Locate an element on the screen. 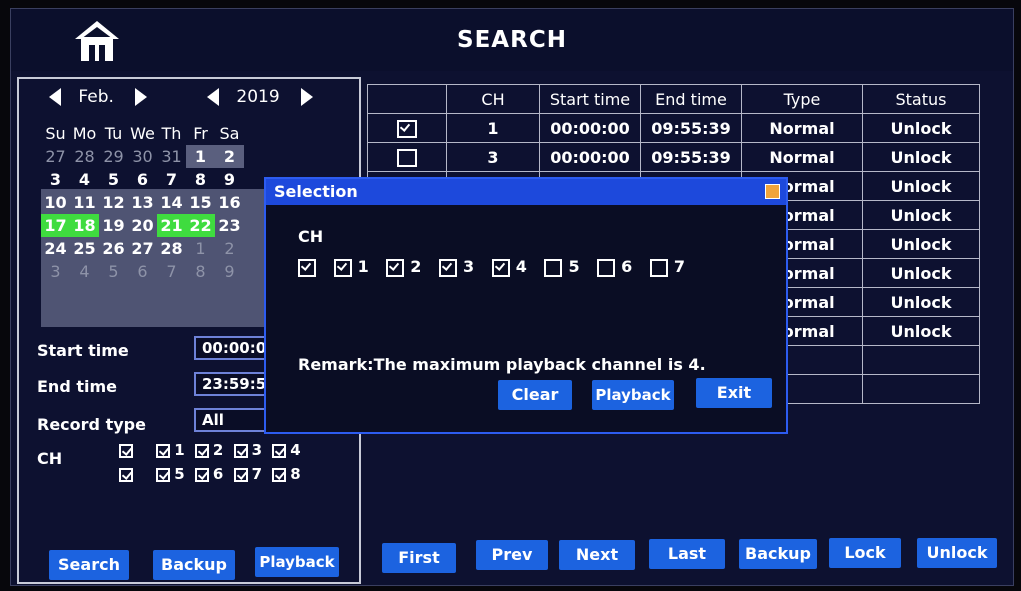 The height and width of the screenshot is (591, 1021). calendar-day: 25 is located at coordinates (84, 248).